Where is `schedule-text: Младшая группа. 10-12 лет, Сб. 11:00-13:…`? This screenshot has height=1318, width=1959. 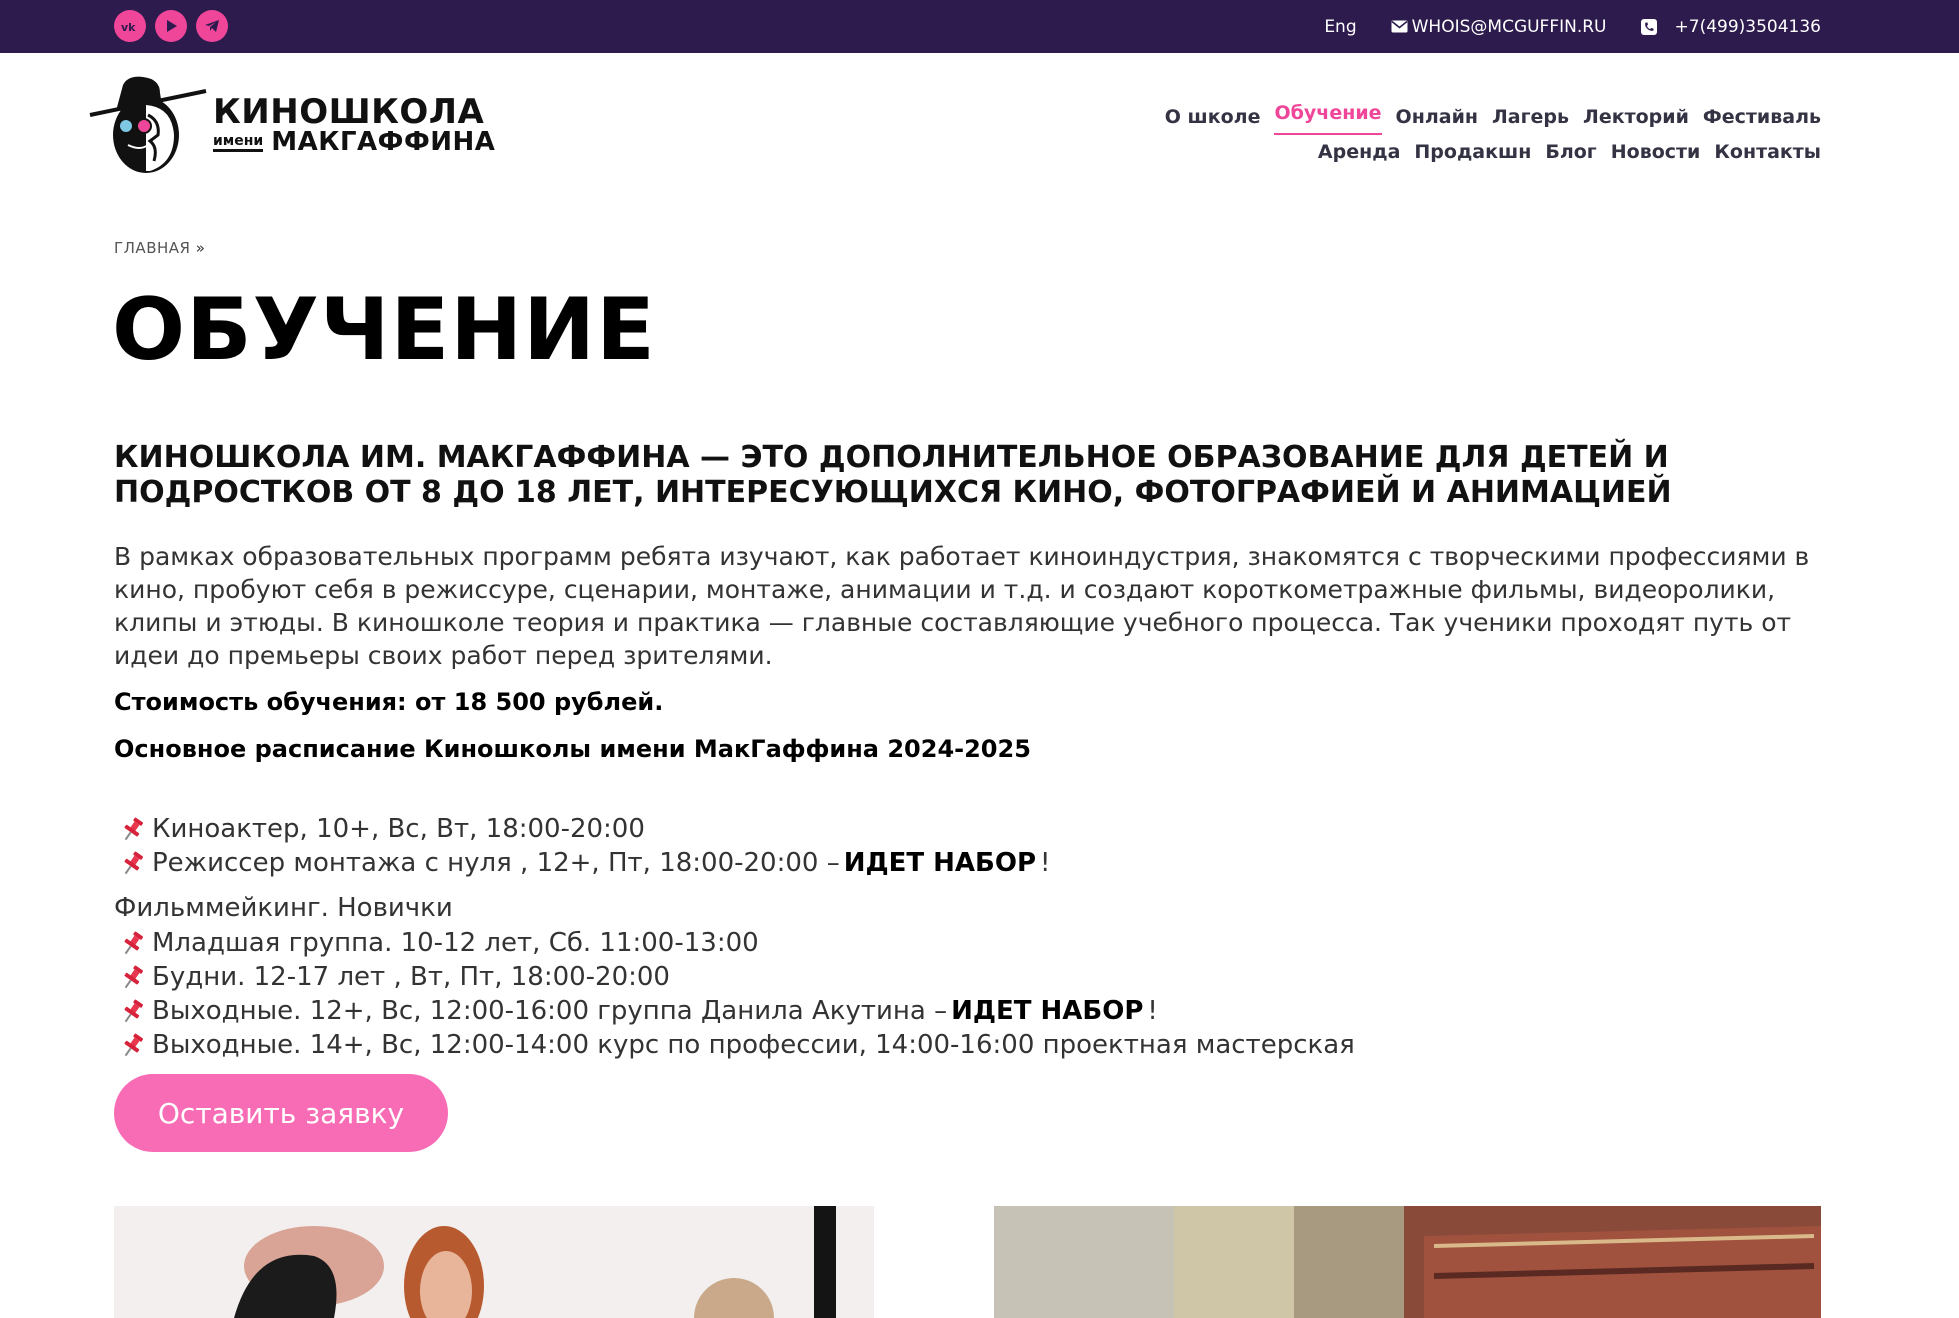 schedule-text: Младшая группа. 10-12 лет, Сб. 11:00-13:… is located at coordinates (455, 943).